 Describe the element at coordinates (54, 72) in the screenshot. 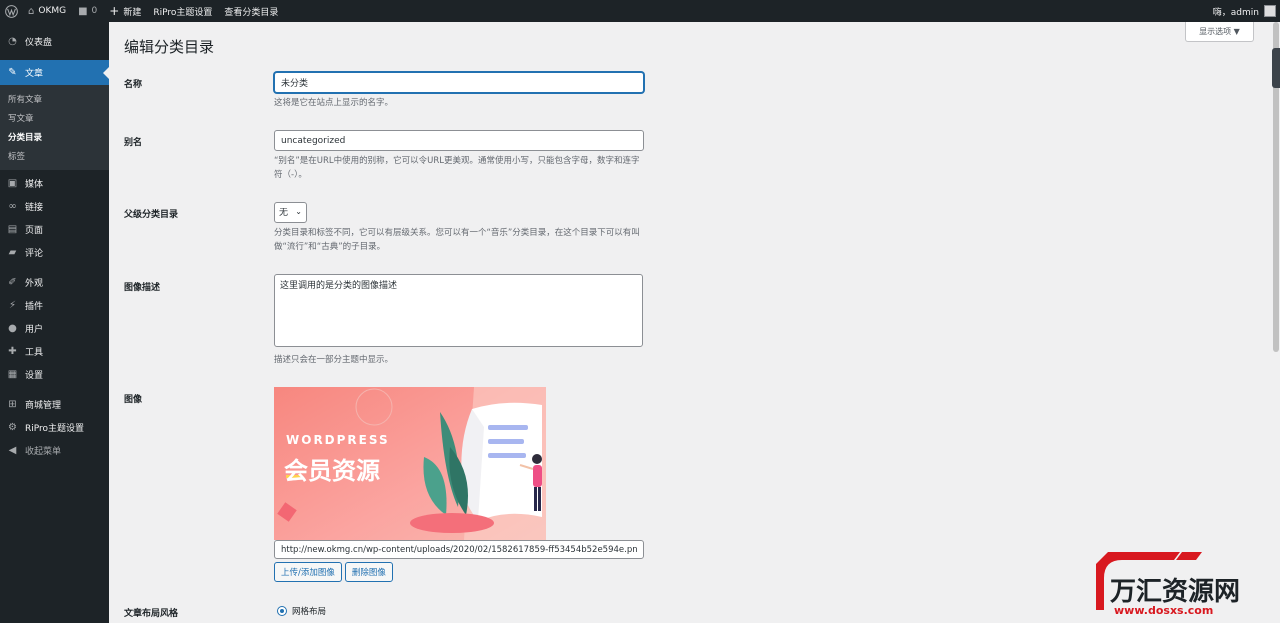

I see `menu-posts: ✎ 文章` at that location.